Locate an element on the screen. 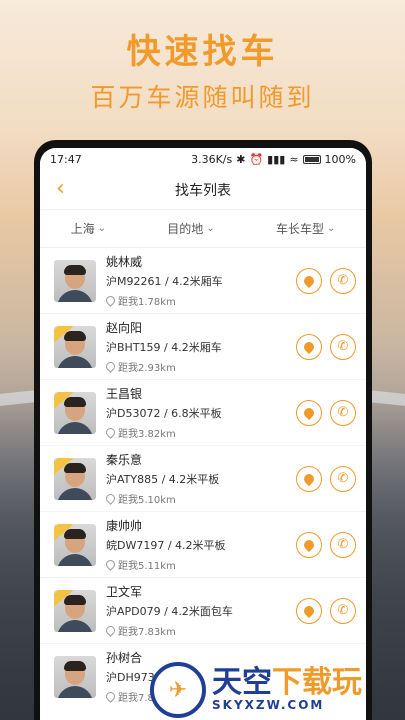 Image resolution: width=405 pixels, height=720 pixels. list-item: 姚林威 沪M92261 / 4.2米厢车 距我1.78km ✆ is located at coordinates (203, 280).